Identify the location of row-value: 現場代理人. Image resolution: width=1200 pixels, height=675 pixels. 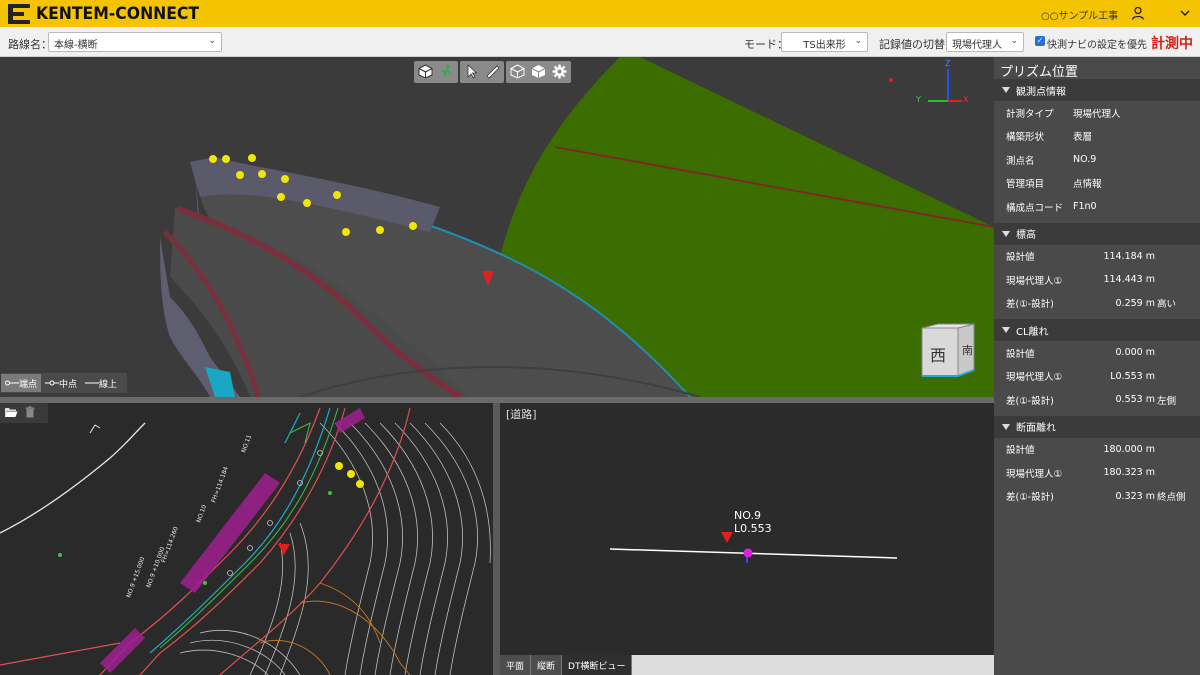
(1097, 114).